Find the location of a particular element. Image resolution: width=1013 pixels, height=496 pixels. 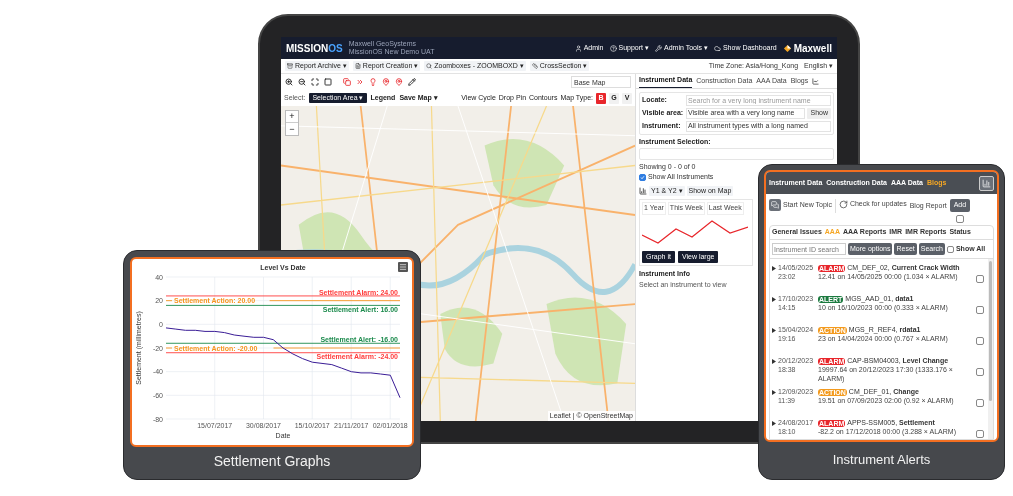

fast-forward-icon is located at coordinates (360, 82).